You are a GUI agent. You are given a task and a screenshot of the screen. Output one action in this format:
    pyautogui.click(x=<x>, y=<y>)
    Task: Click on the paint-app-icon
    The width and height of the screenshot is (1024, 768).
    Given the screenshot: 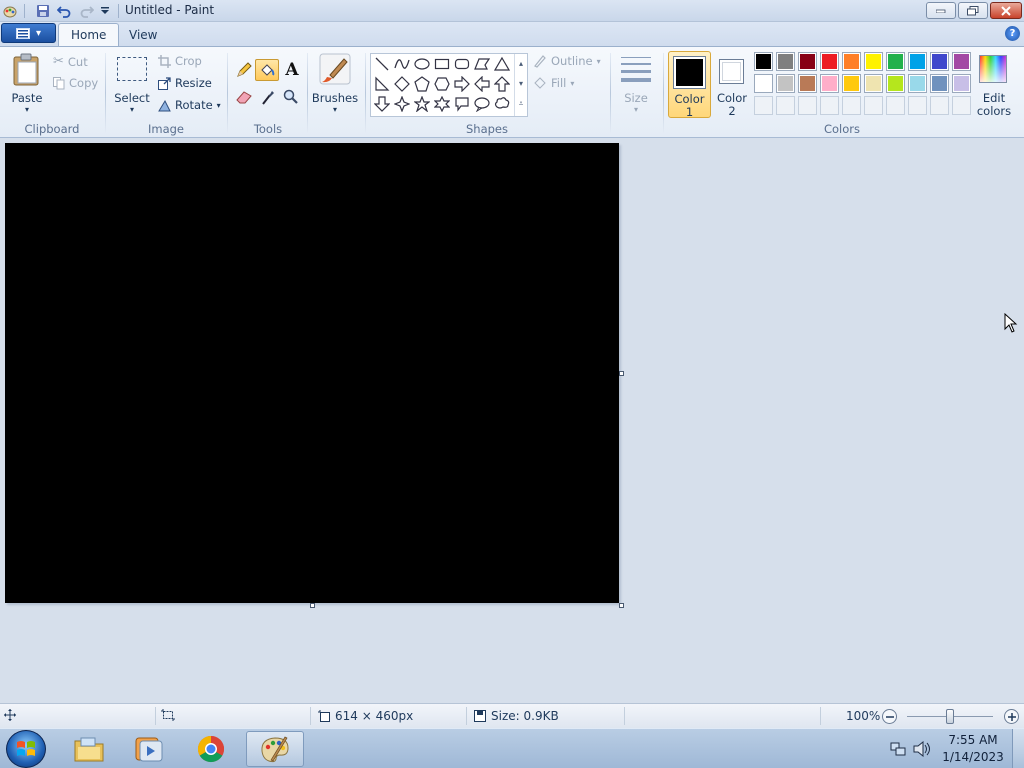 What is the action you would take?
    pyautogui.click(x=10, y=11)
    